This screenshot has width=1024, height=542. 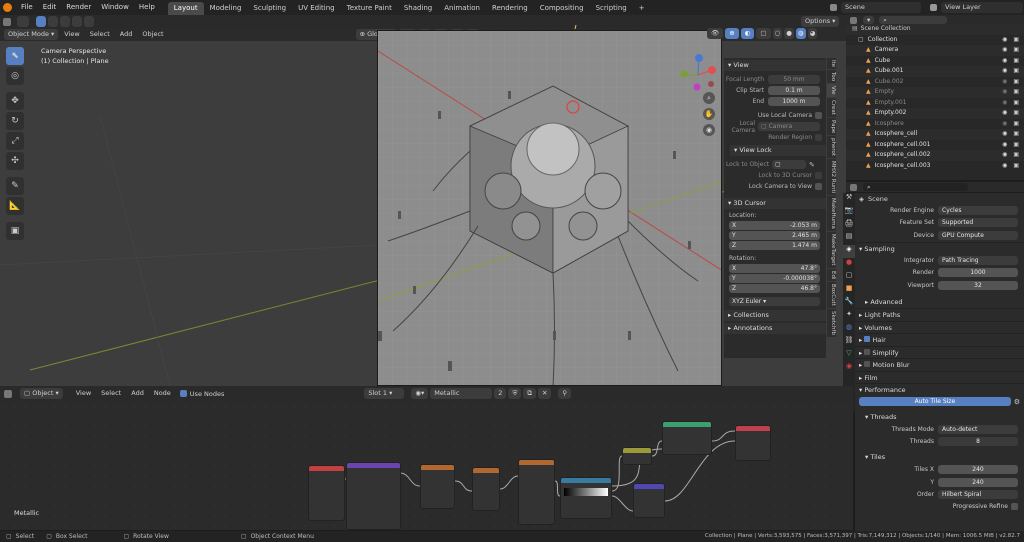 What do you see at coordinates (611, 8) in the screenshot?
I see `tab-scripting: Scripting` at bounding box center [611, 8].